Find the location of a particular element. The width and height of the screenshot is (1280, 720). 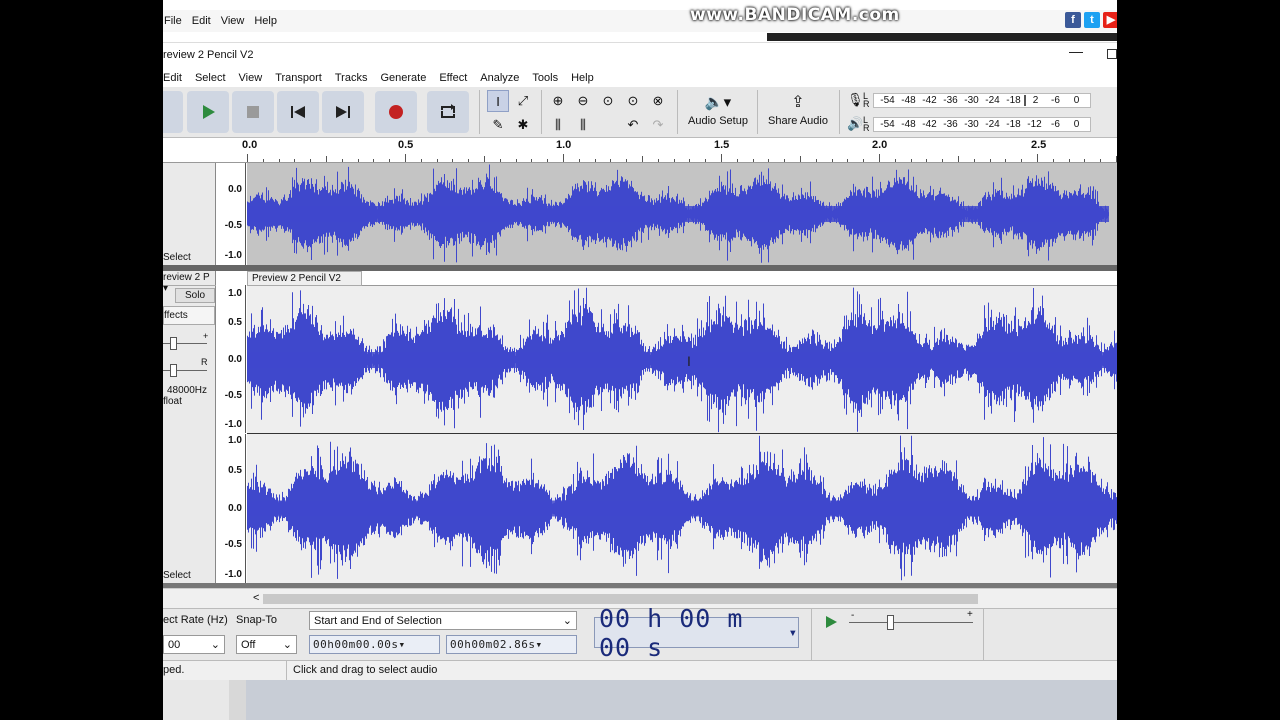

share-audio-button: ⇪ Share Audio is located at coordinates (798, 113).